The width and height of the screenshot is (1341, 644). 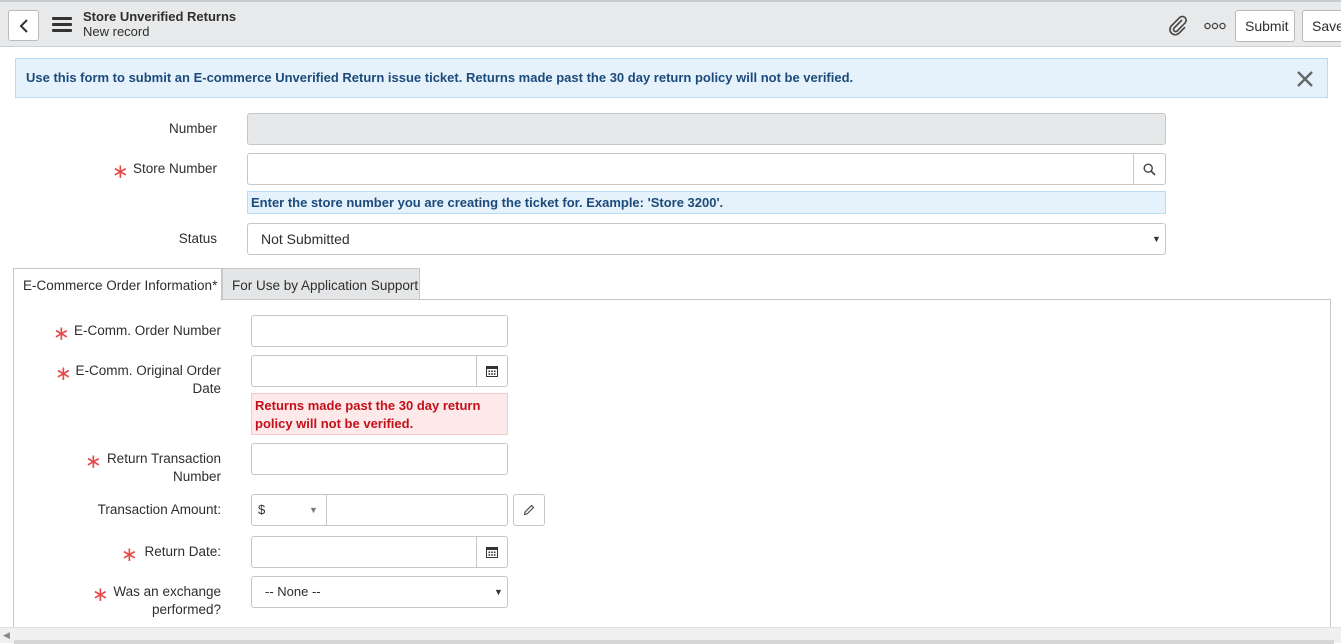 I want to click on original-order-date-picker-button, so click(x=492, y=371).